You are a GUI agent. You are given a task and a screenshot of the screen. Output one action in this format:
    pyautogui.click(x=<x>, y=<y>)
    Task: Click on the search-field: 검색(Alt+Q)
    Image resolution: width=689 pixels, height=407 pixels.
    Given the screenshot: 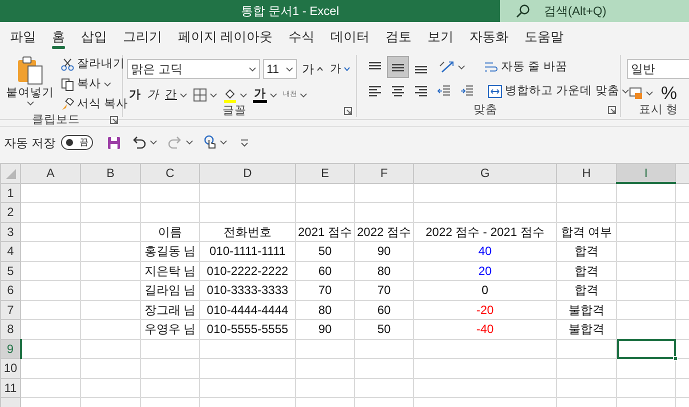 What is the action you would take?
    pyautogui.click(x=594, y=11)
    